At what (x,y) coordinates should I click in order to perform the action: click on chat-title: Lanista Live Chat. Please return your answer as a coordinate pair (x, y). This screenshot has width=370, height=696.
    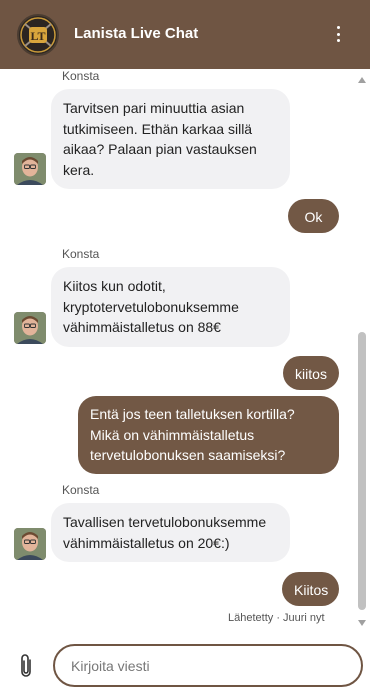
    Looking at the image, I should click on (136, 33).